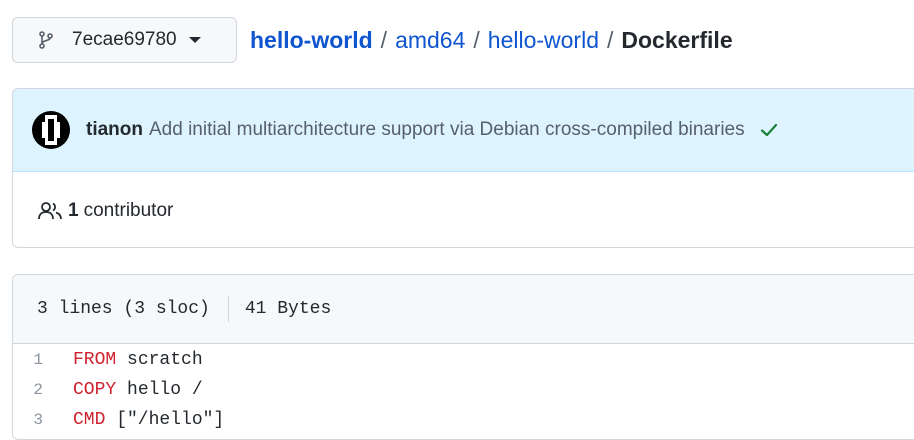 Image resolution: width=914 pixels, height=440 pixels. Describe the element at coordinates (114, 130) in the screenshot. I see `commit-author-link: tianon` at that location.